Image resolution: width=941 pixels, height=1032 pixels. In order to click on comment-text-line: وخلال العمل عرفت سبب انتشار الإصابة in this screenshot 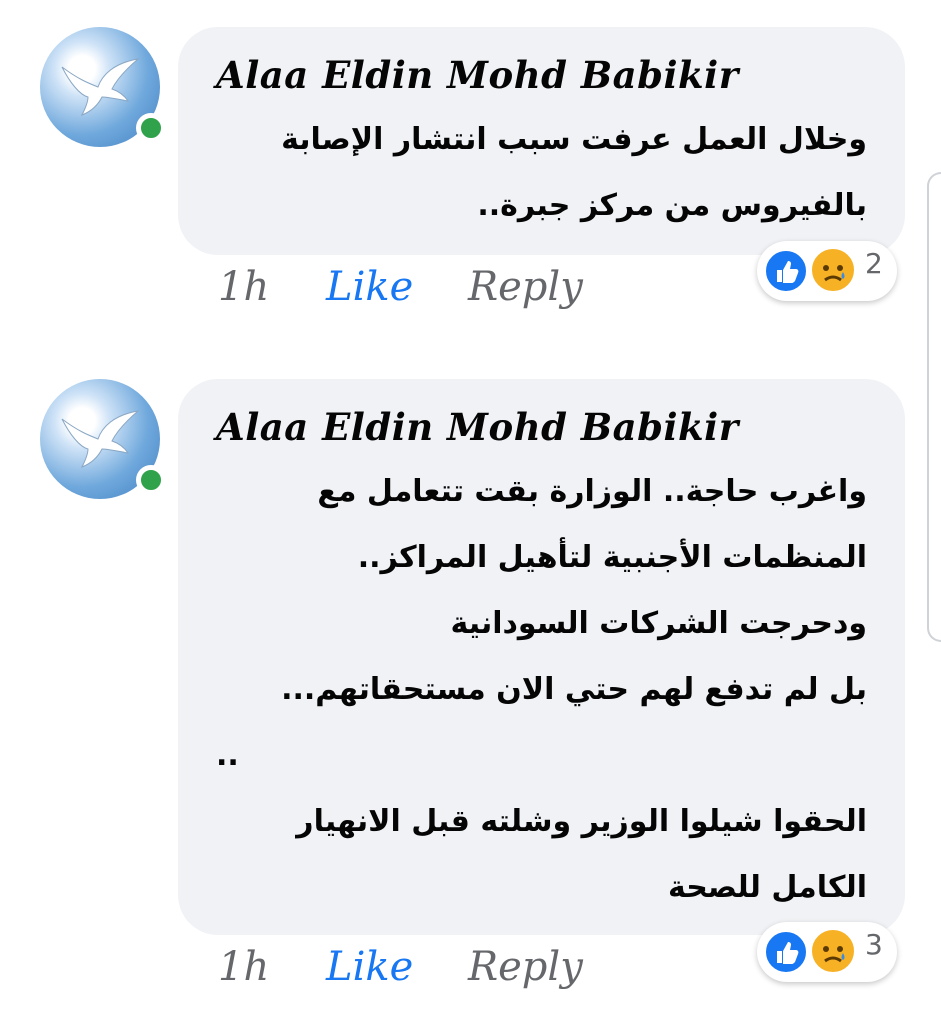, I will do `click(574, 139)`.